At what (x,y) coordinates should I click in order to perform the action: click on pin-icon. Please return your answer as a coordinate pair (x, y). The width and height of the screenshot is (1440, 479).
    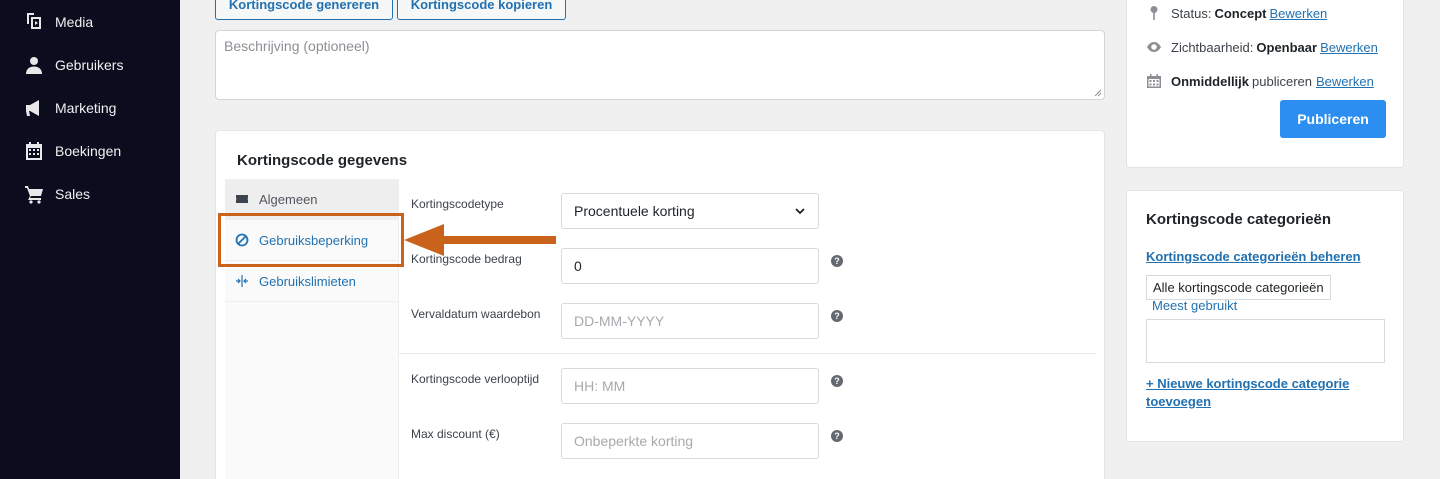
    Looking at the image, I should click on (1154, 13).